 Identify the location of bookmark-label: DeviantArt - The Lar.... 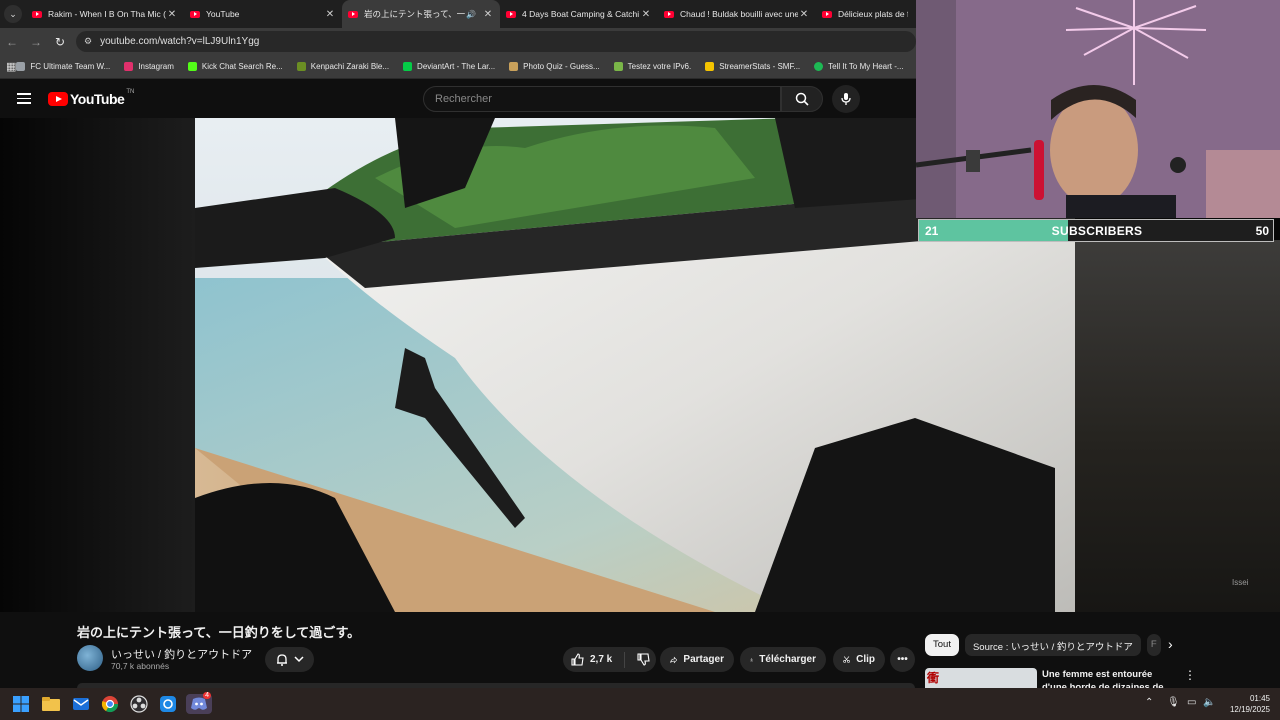
(456, 66).